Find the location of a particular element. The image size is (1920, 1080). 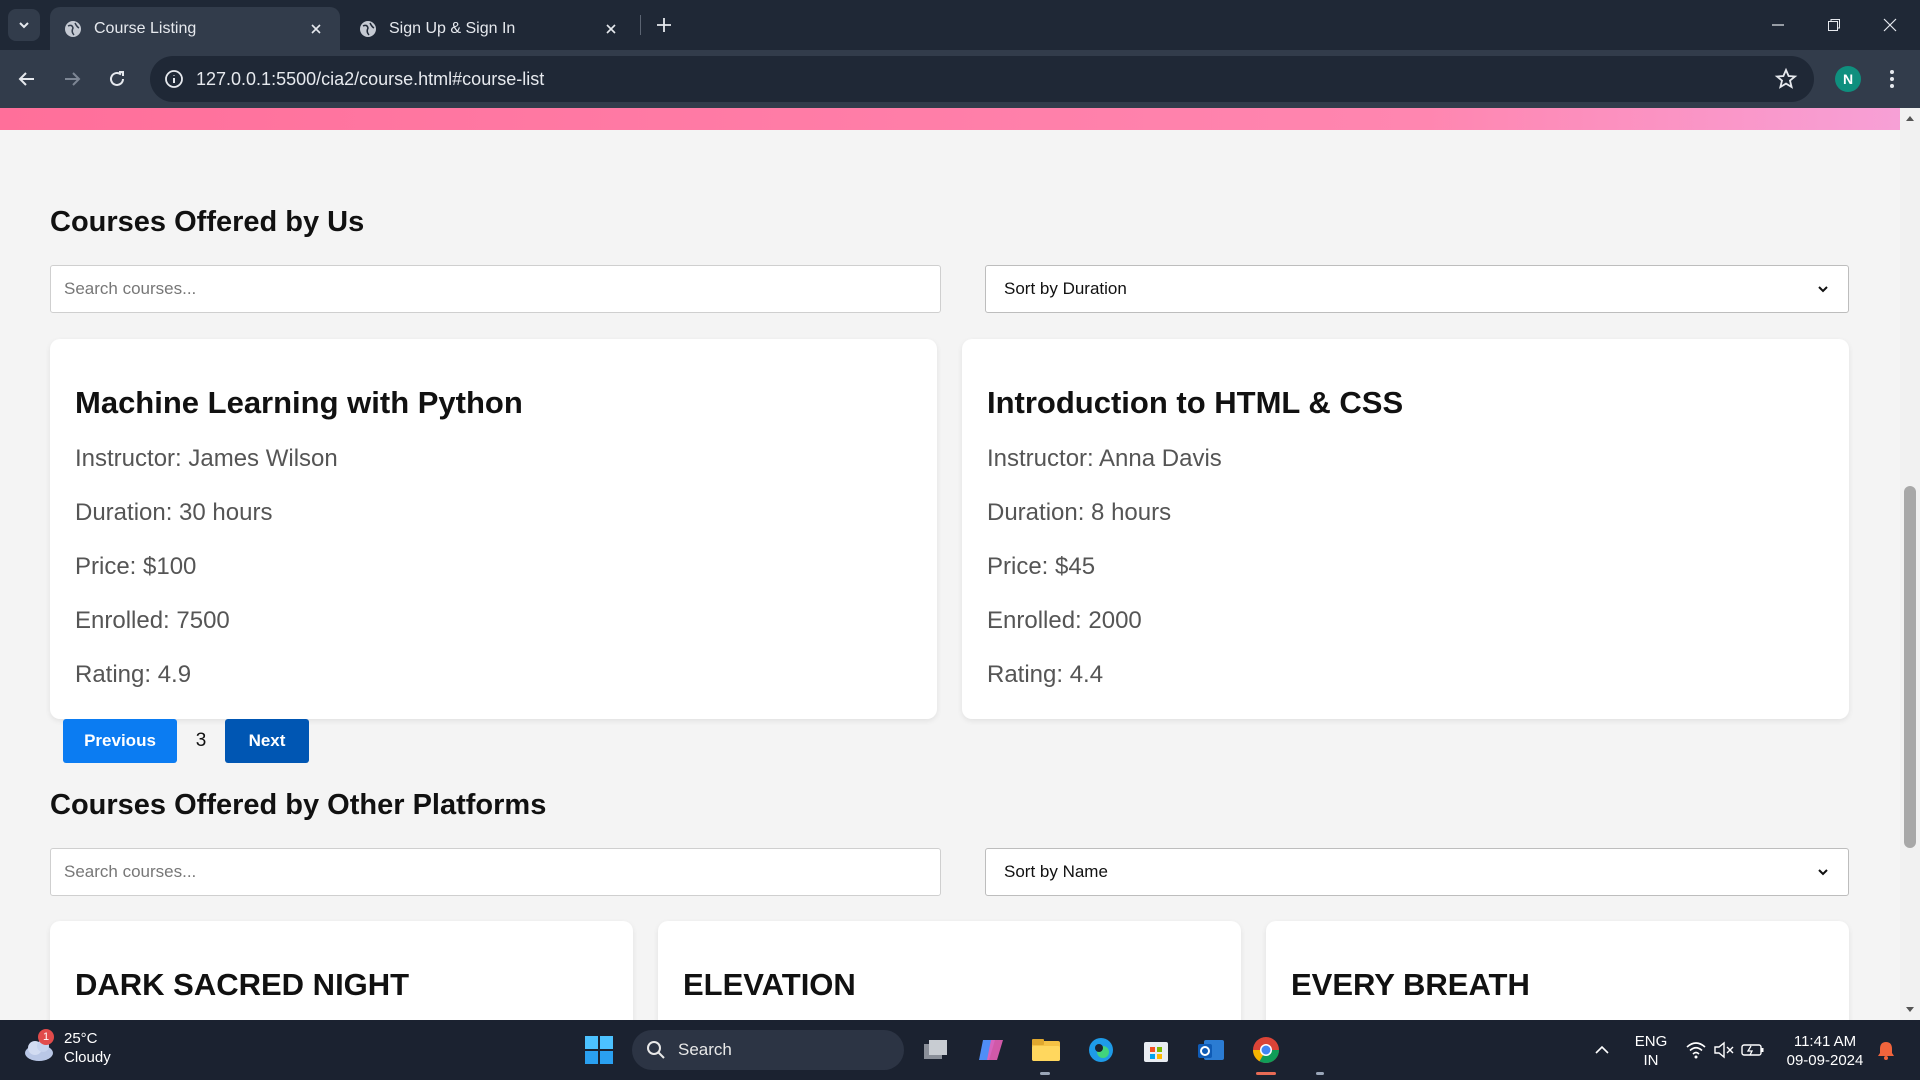

course-price: Price: $100 is located at coordinates (136, 566).